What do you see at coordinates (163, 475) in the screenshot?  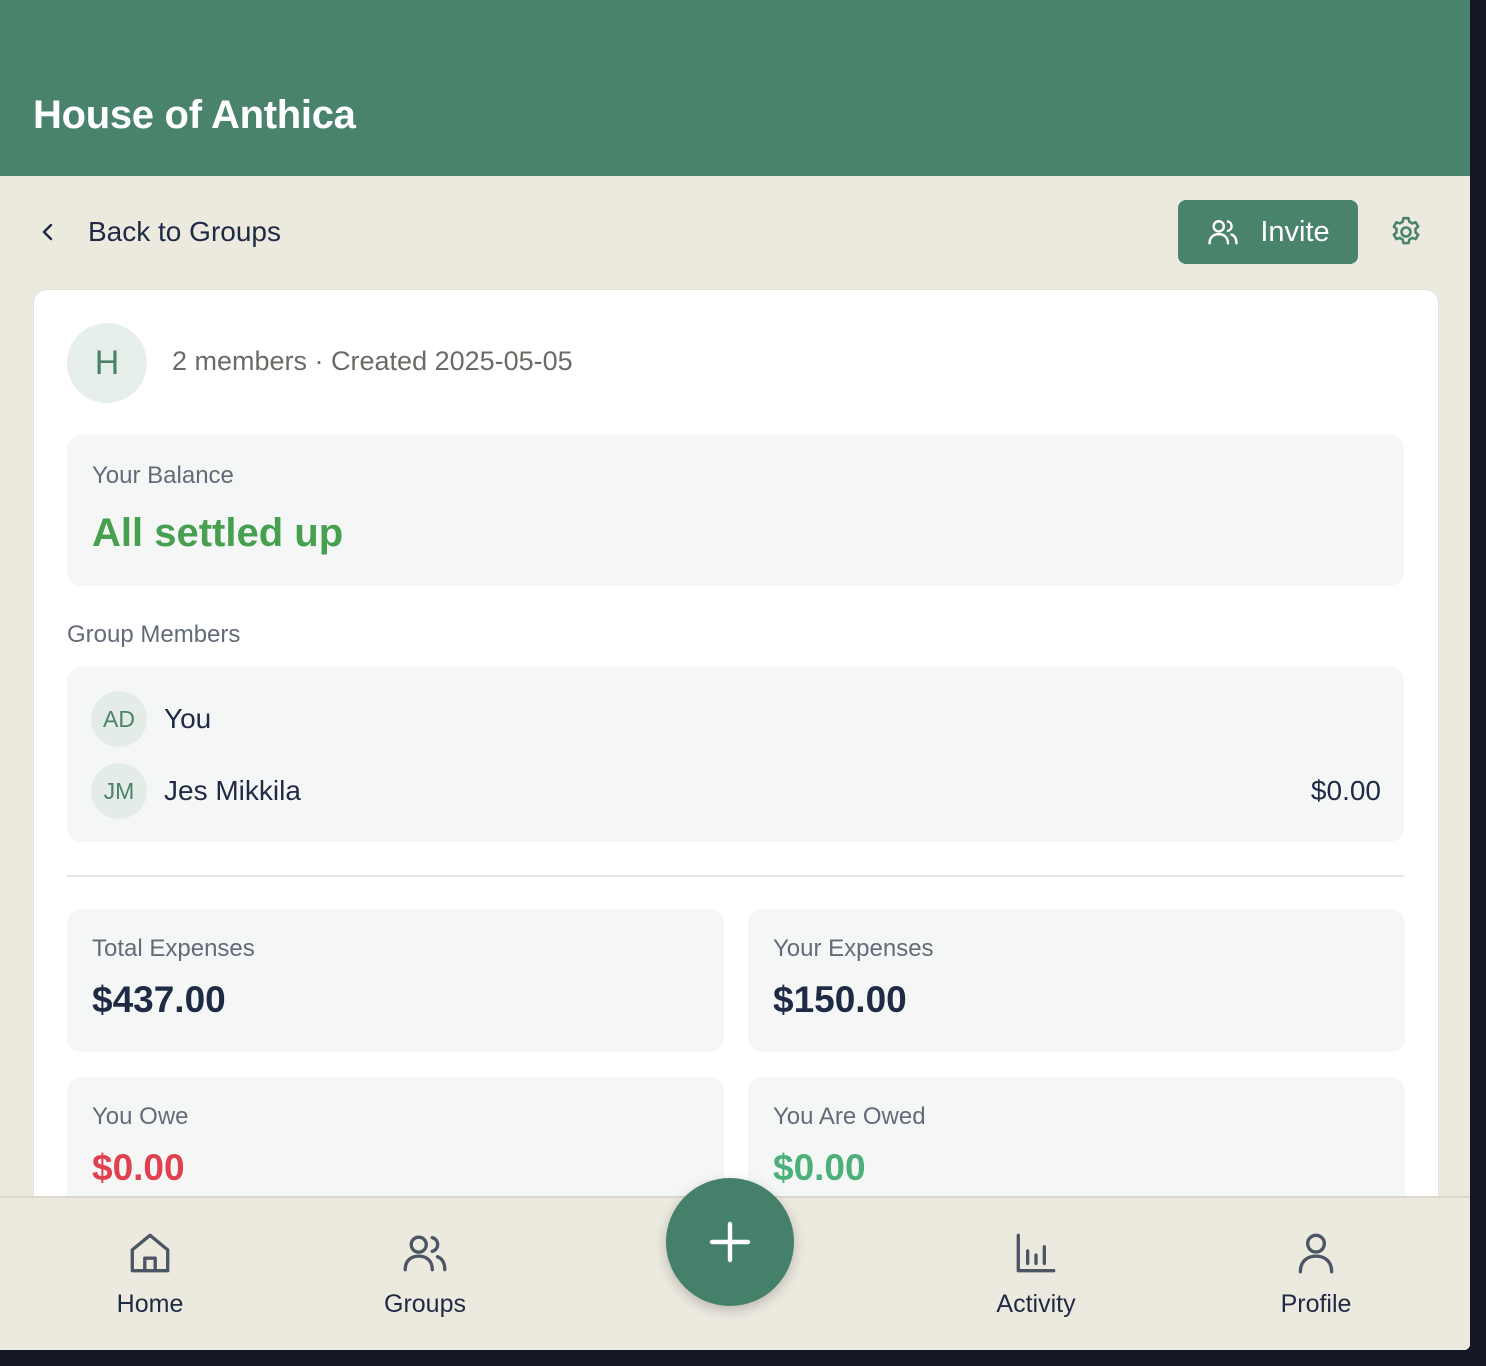 I see `balance-label: Your Balance` at bounding box center [163, 475].